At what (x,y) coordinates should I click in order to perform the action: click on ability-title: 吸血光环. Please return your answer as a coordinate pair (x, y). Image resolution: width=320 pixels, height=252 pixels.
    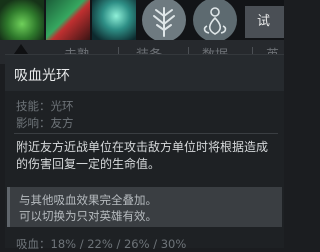
    Looking at the image, I should click on (42, 76).